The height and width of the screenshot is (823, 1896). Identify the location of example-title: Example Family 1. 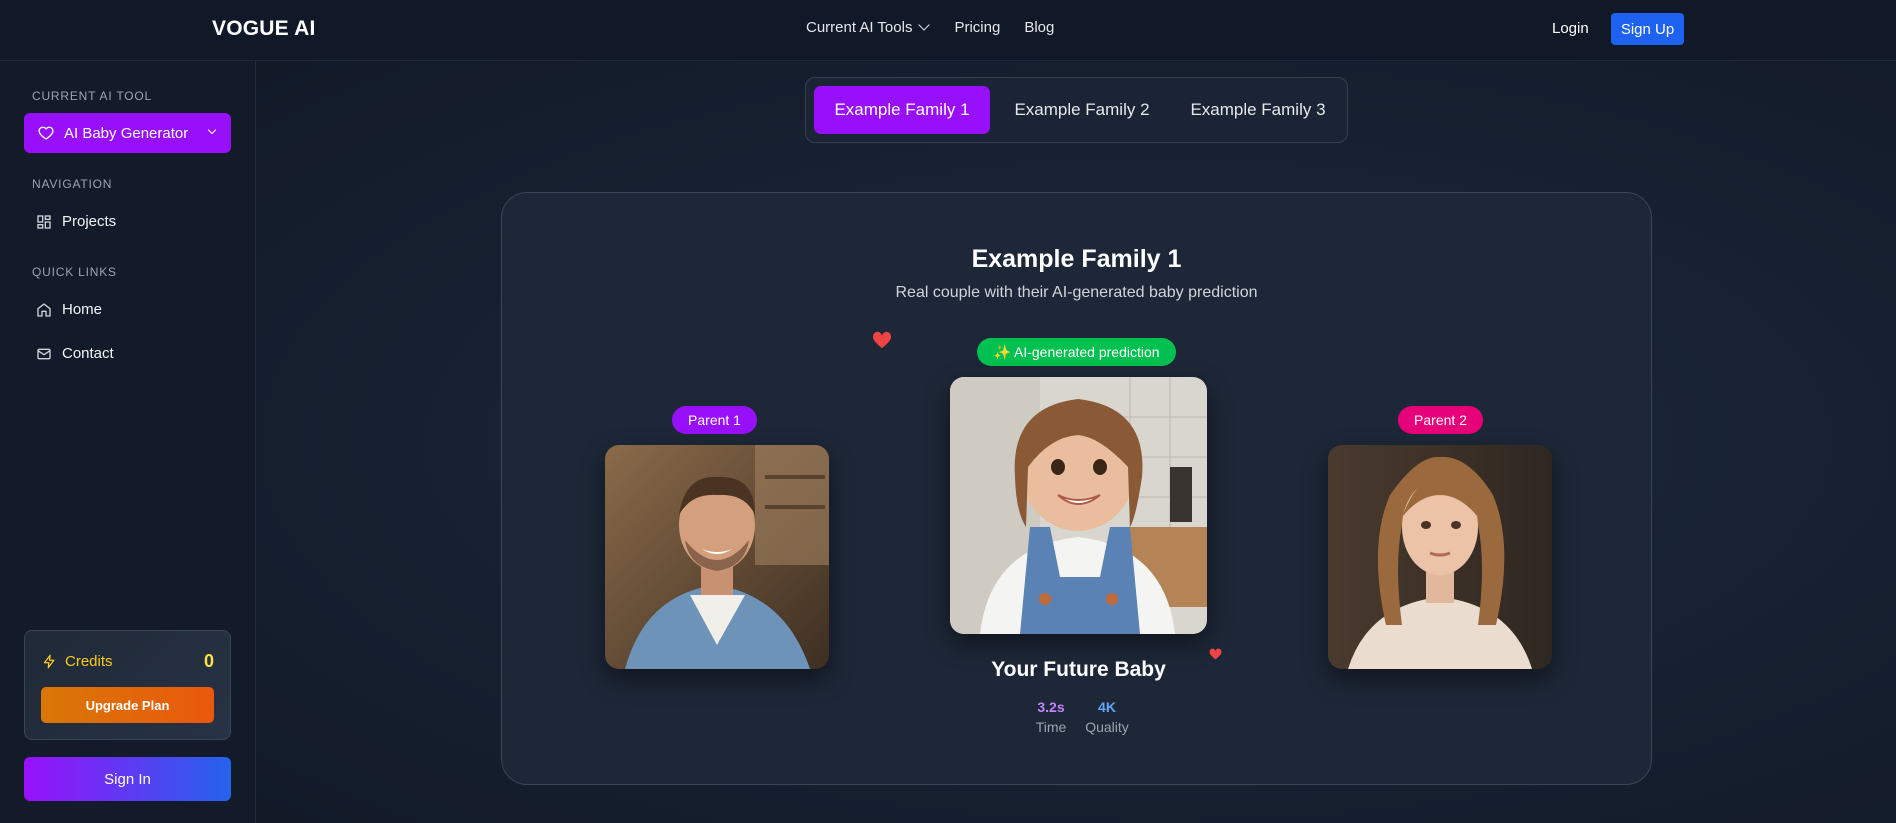
(1076, 259).